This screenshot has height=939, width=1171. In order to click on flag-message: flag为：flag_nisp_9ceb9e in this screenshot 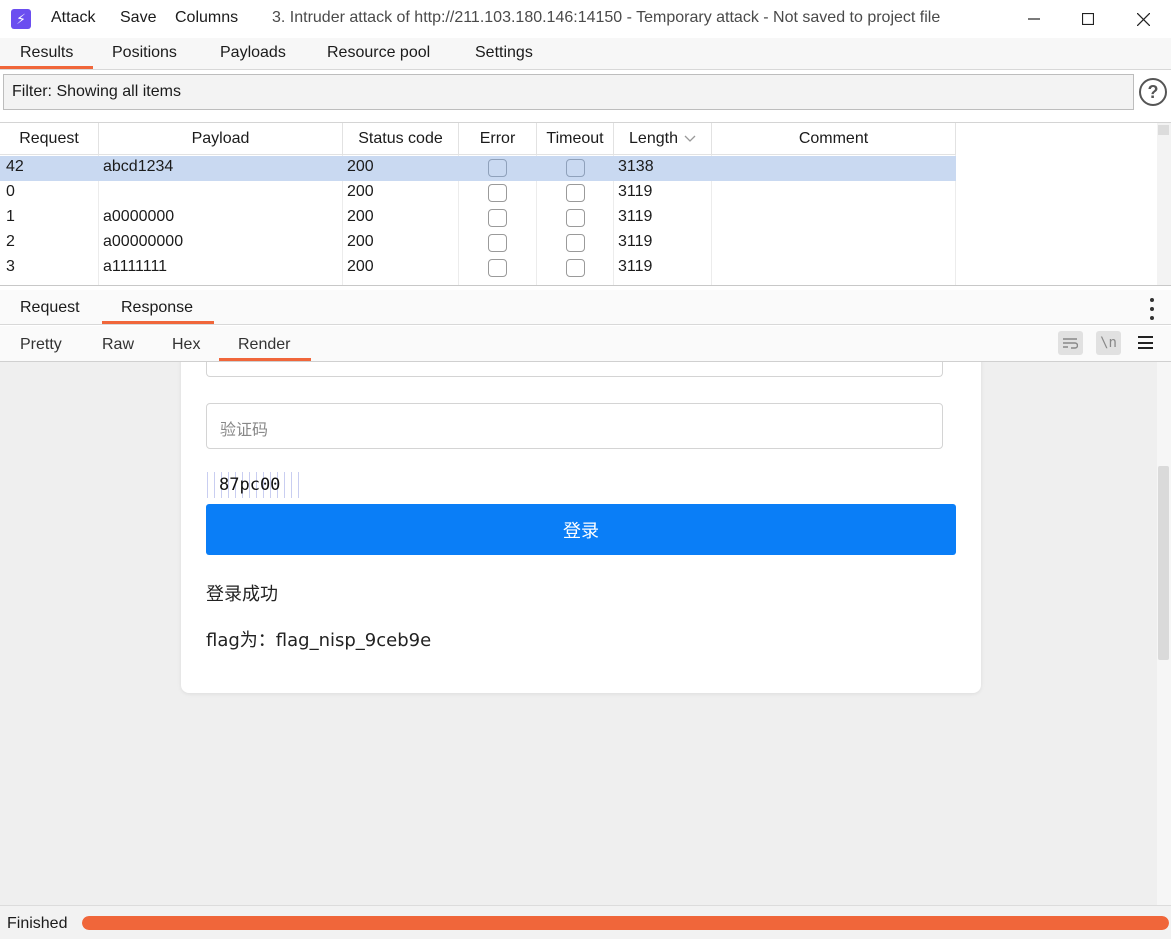, I will do `click(319, 640)`.